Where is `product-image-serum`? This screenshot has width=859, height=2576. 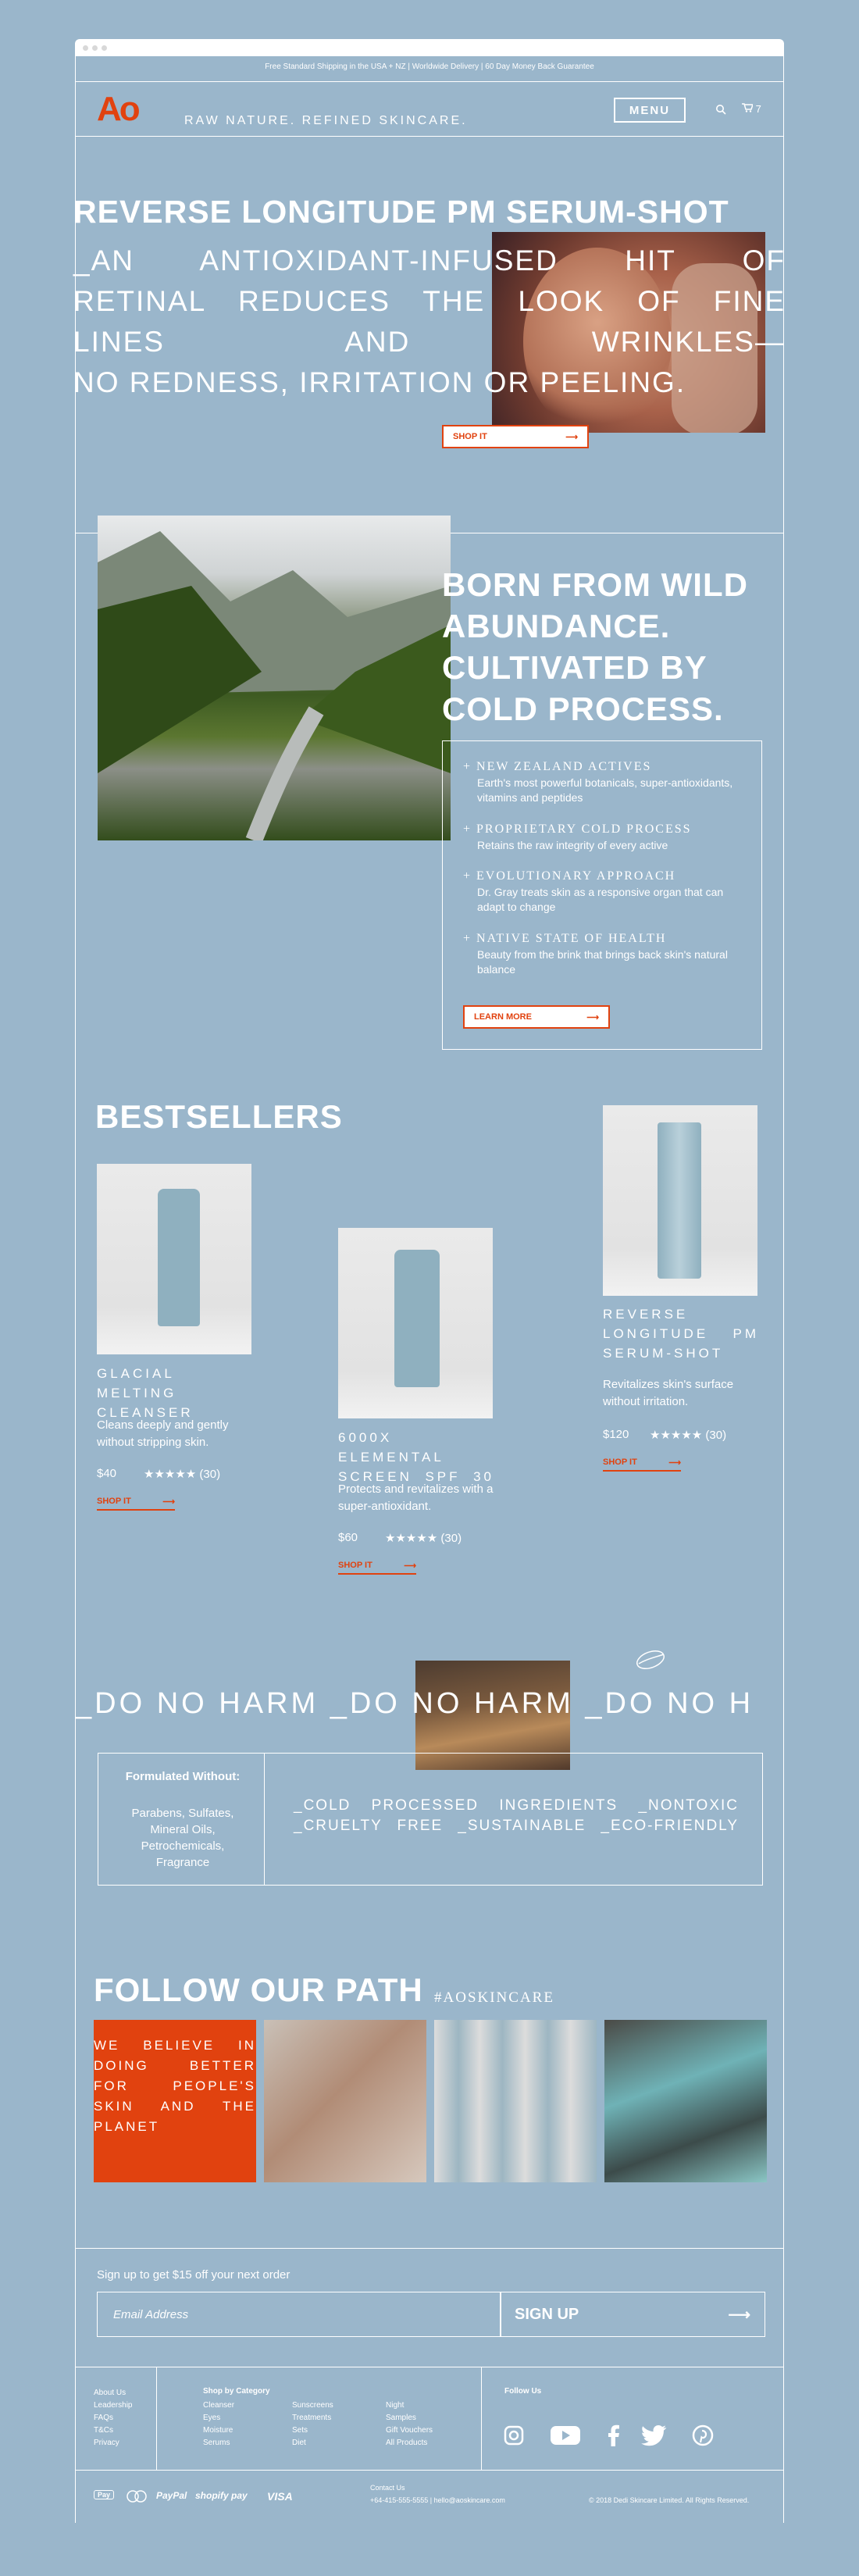 product-image-serum is located at coordinates (680, 1200).